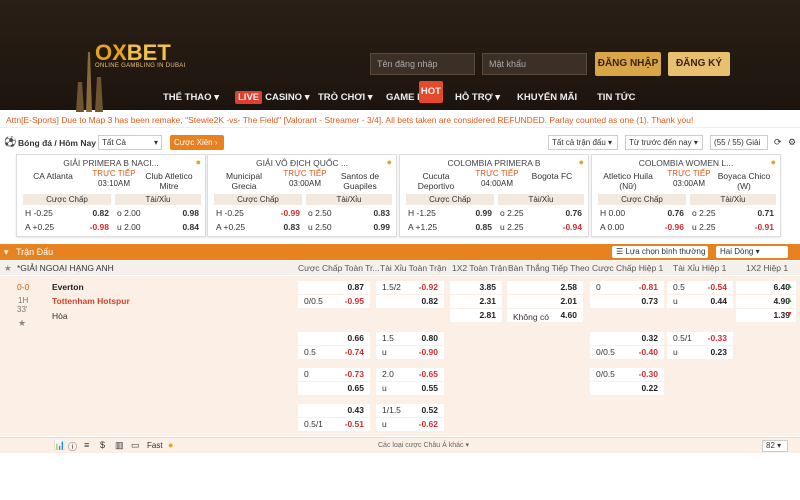  Describe the element at coordinates (334, 388) in the screenshot. I see `odds-cell: 0.65` at that location.